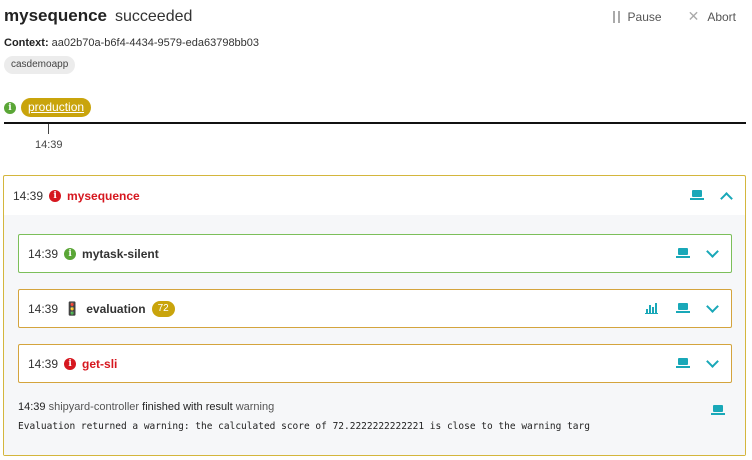 Image resolution: width=752 pixels, height=460 pixels. I want to click on task-name: get-sli, so click(100, 363).